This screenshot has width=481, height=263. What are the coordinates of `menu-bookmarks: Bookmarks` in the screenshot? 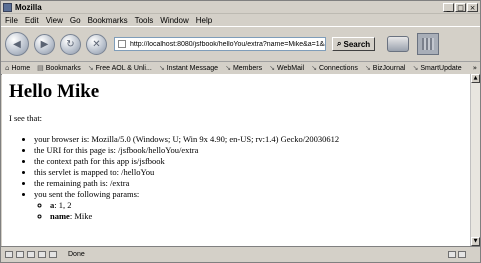 It's located at (108, 20).